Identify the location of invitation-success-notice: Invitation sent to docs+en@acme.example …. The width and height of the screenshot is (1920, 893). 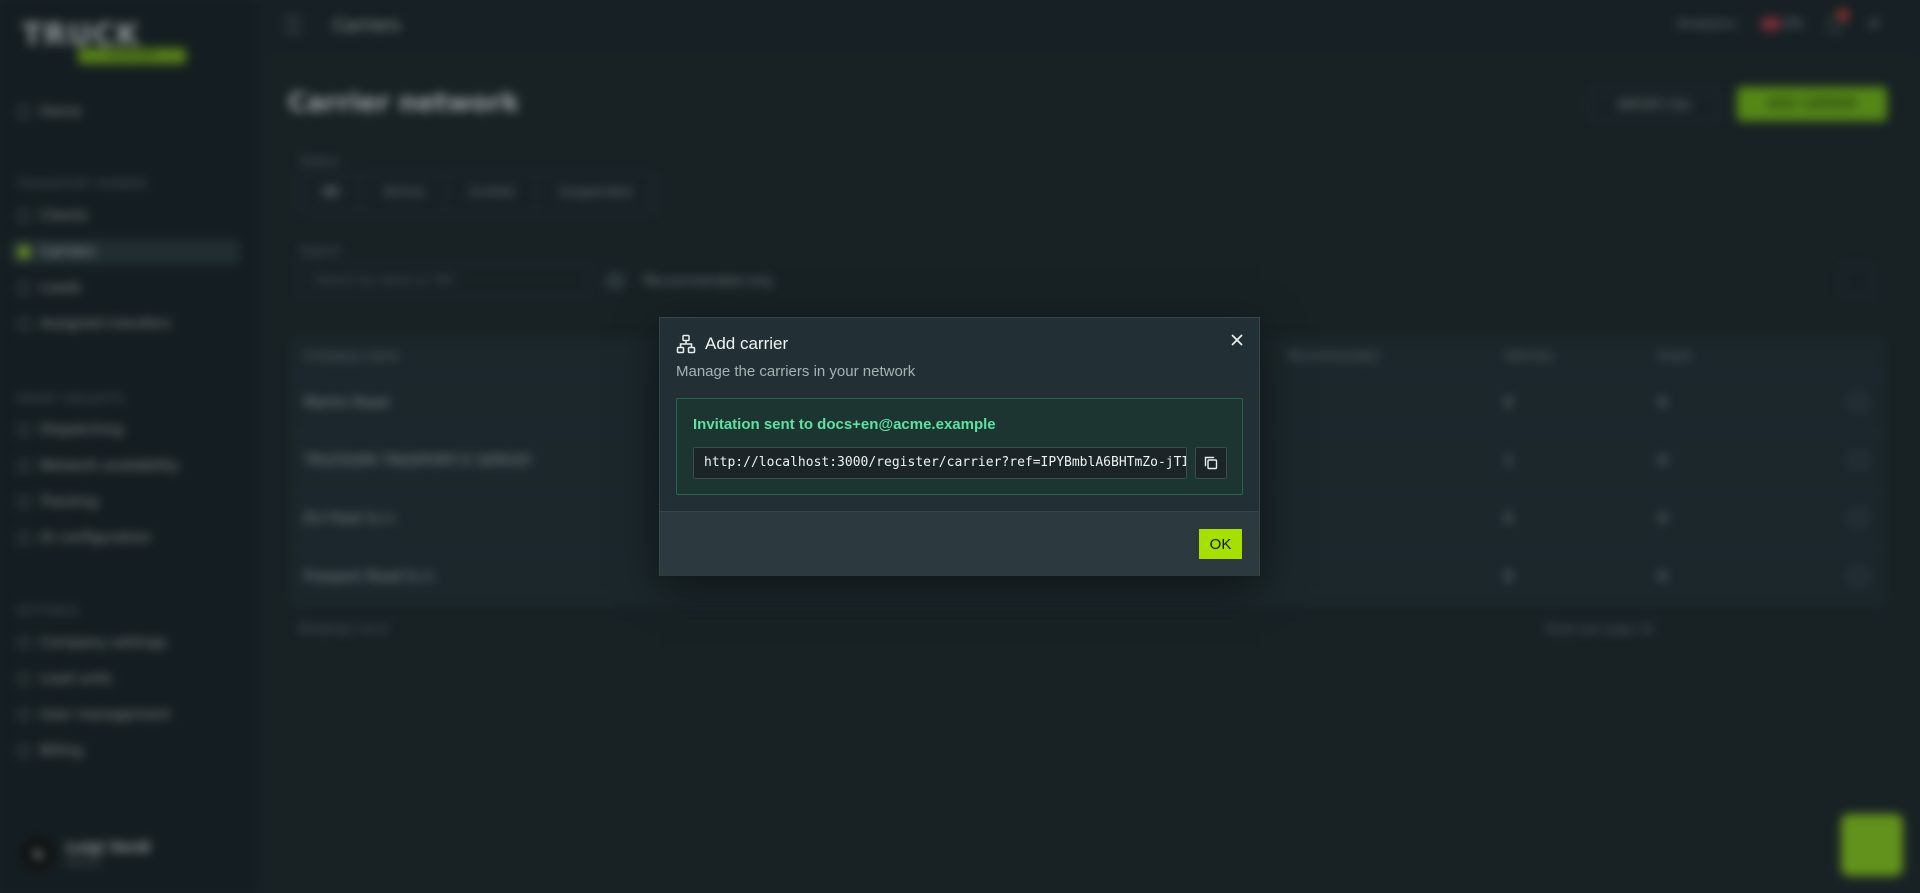
(959, 446).